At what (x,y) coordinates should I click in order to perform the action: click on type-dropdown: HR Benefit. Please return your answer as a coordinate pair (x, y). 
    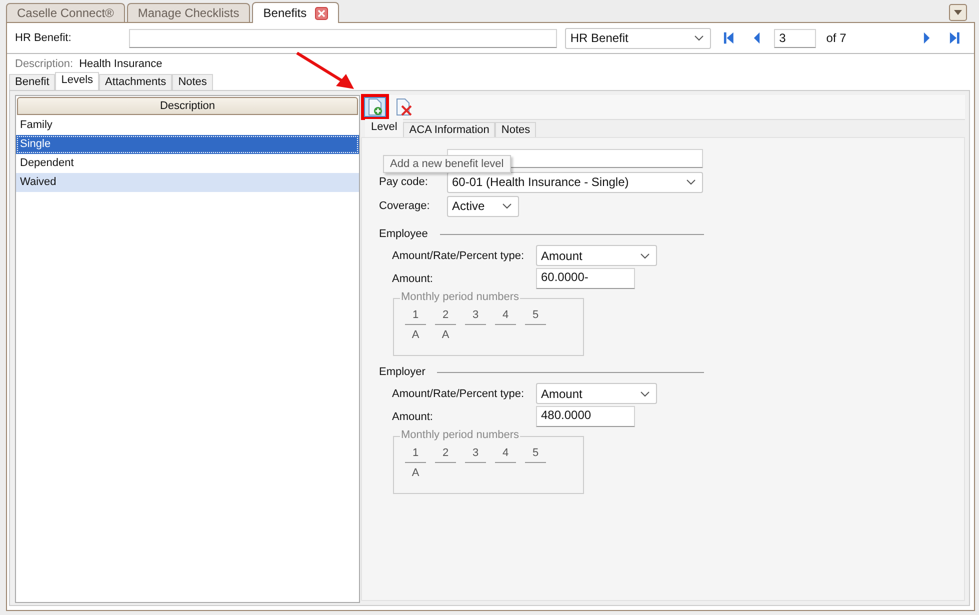
    Looking at the image, I should click on (638, 38).